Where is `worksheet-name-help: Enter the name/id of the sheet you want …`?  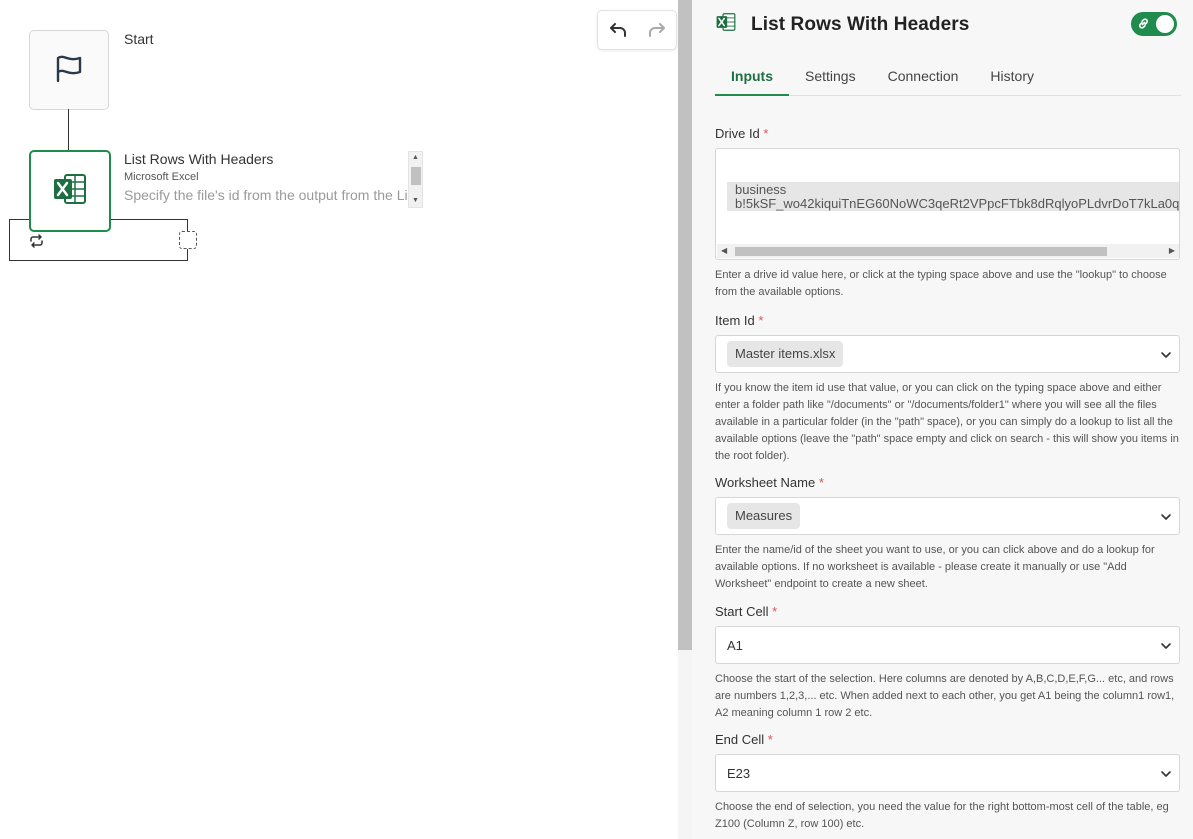 worksheet-name-help: Enter the name/id of the sheet you want … is located at coordinates (935, 567).